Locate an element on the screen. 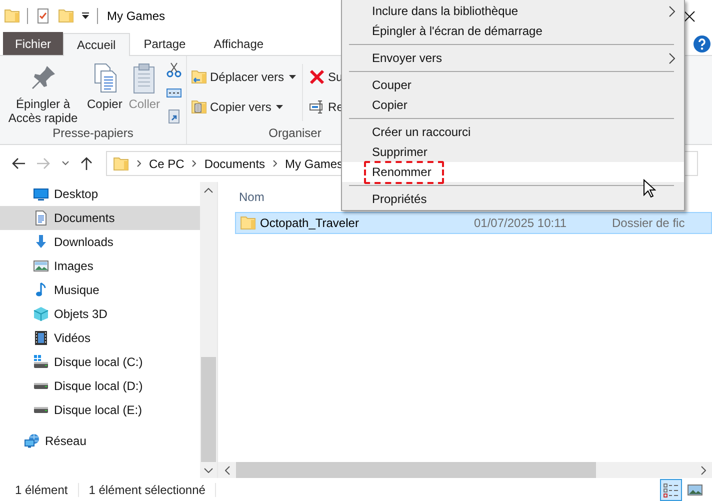 This screenshot has height=501, width=712. window-title: My Games is located at coordinates (136, 16).